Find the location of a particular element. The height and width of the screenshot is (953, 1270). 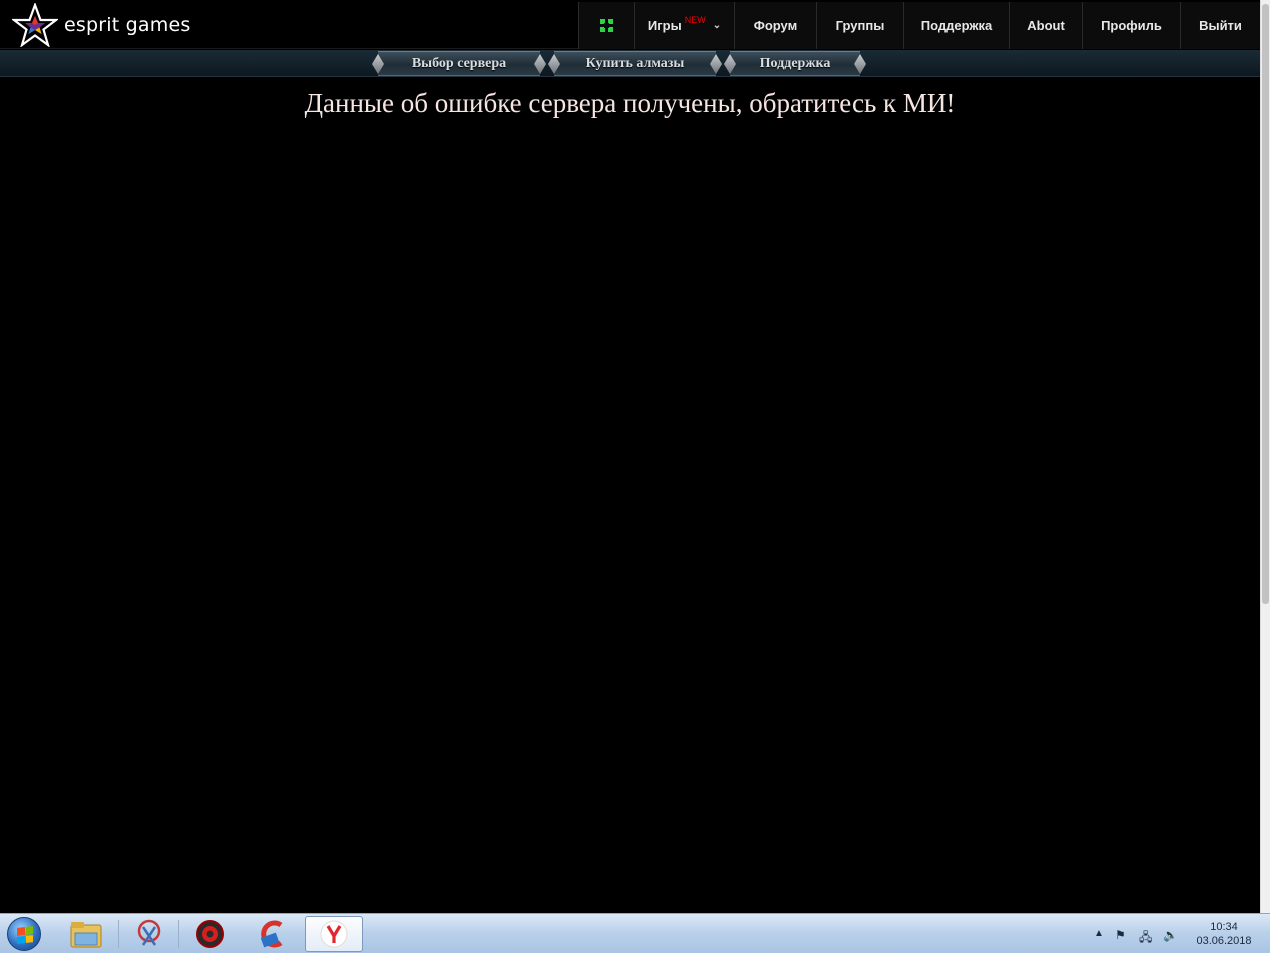

ccleaner-icon is located at coordinates (271, 934).